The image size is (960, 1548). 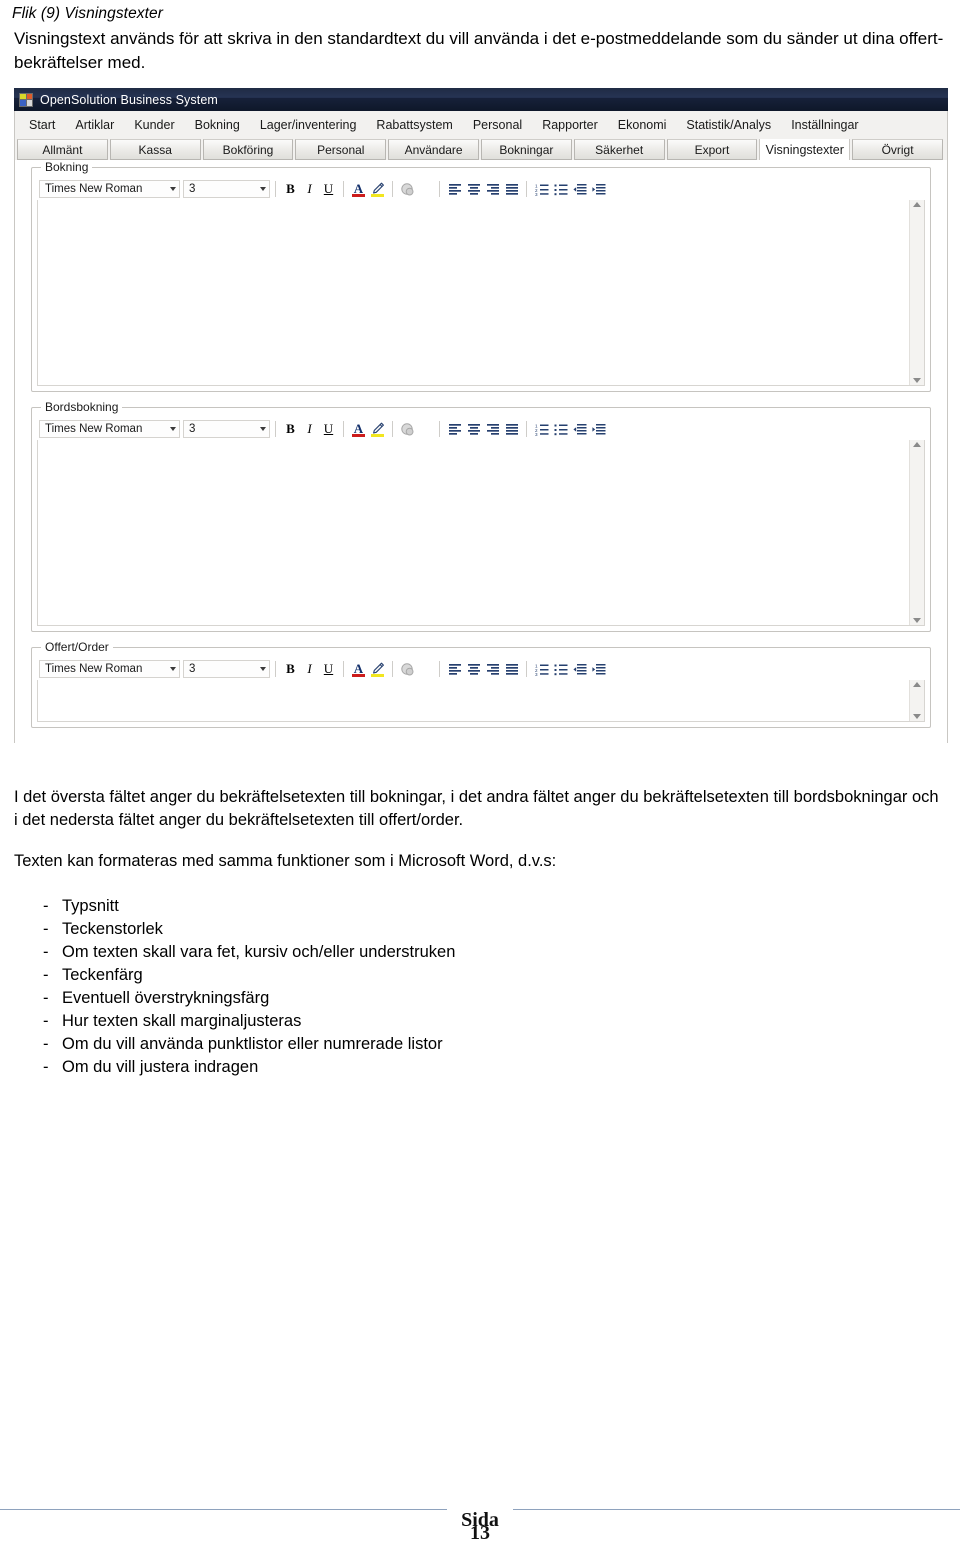 I want to click on unordered-list-icon, so click(x=560, y=669).